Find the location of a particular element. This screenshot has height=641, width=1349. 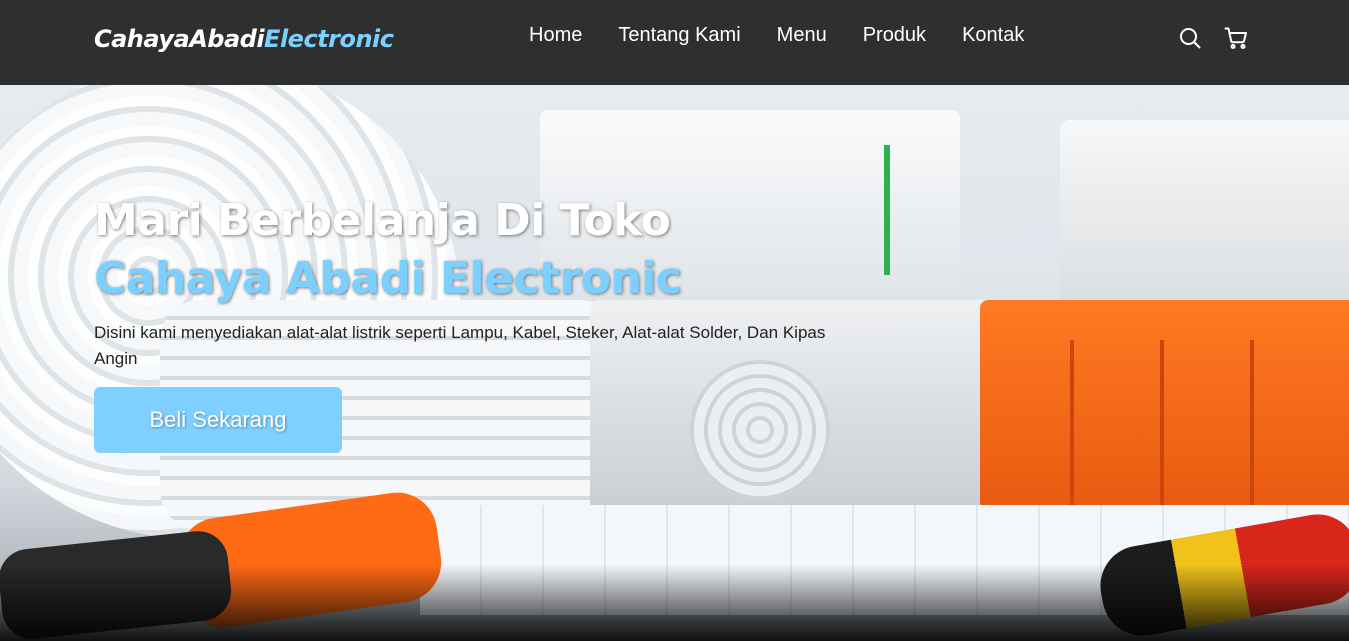

brand-name-part2: Electronic is located at coordinates (329, 39).